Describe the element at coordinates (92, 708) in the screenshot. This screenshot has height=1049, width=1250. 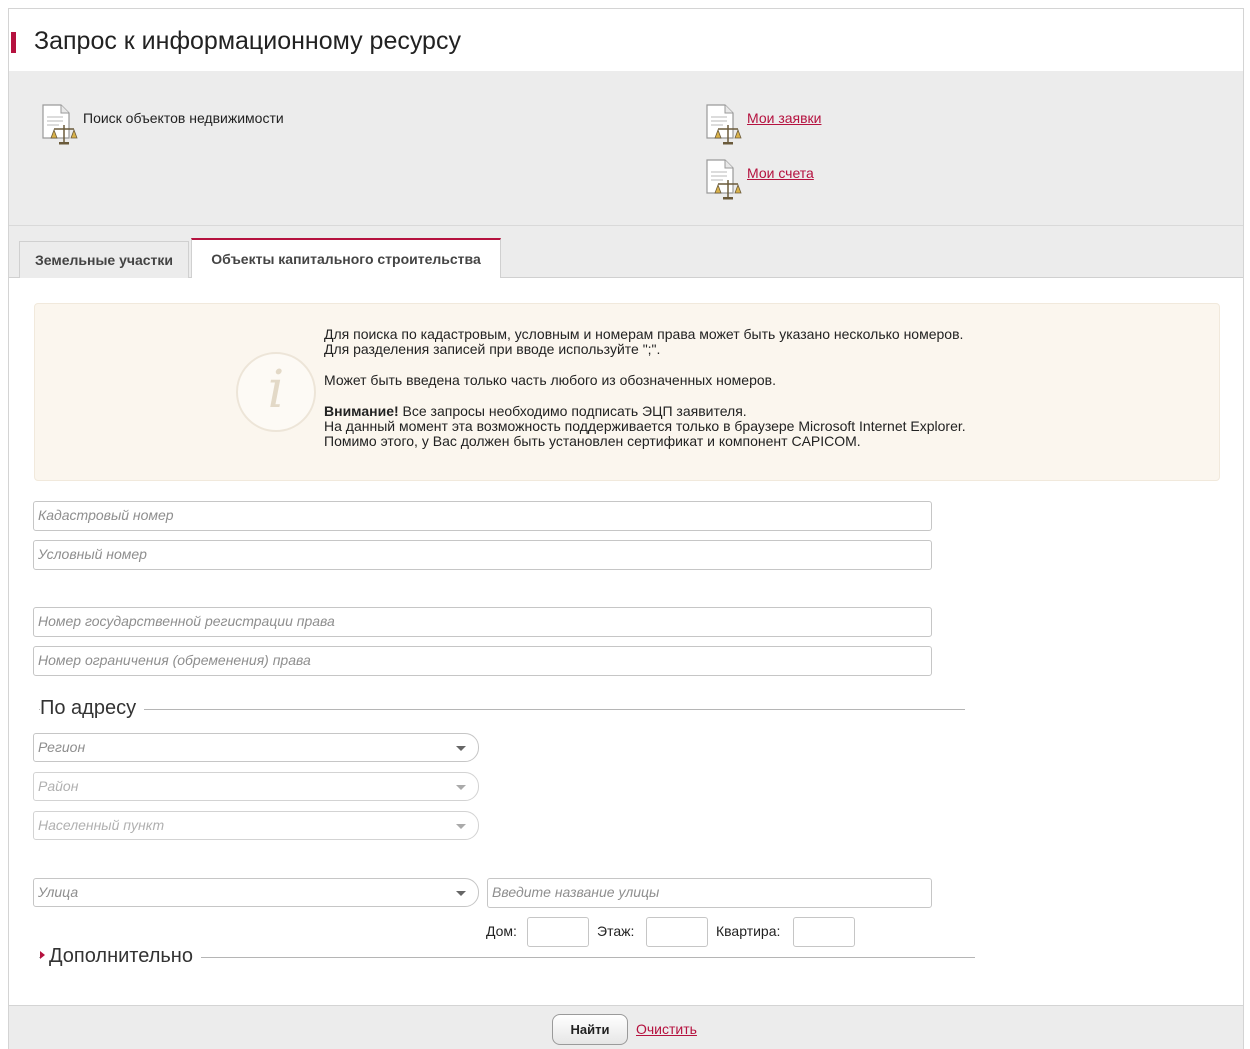
I see `address-section-title: По адресу` at that location.